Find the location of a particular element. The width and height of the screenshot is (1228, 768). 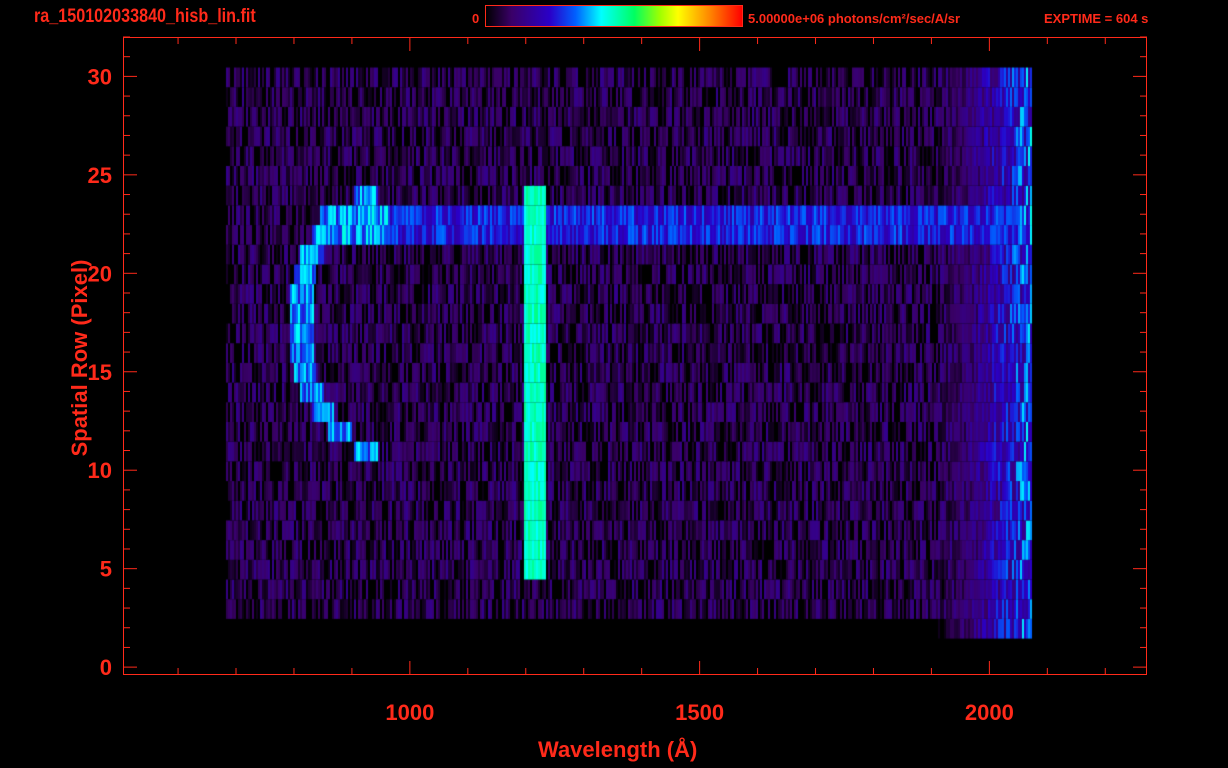

y-tick-label: 0 is located at coordinates (106, 667).